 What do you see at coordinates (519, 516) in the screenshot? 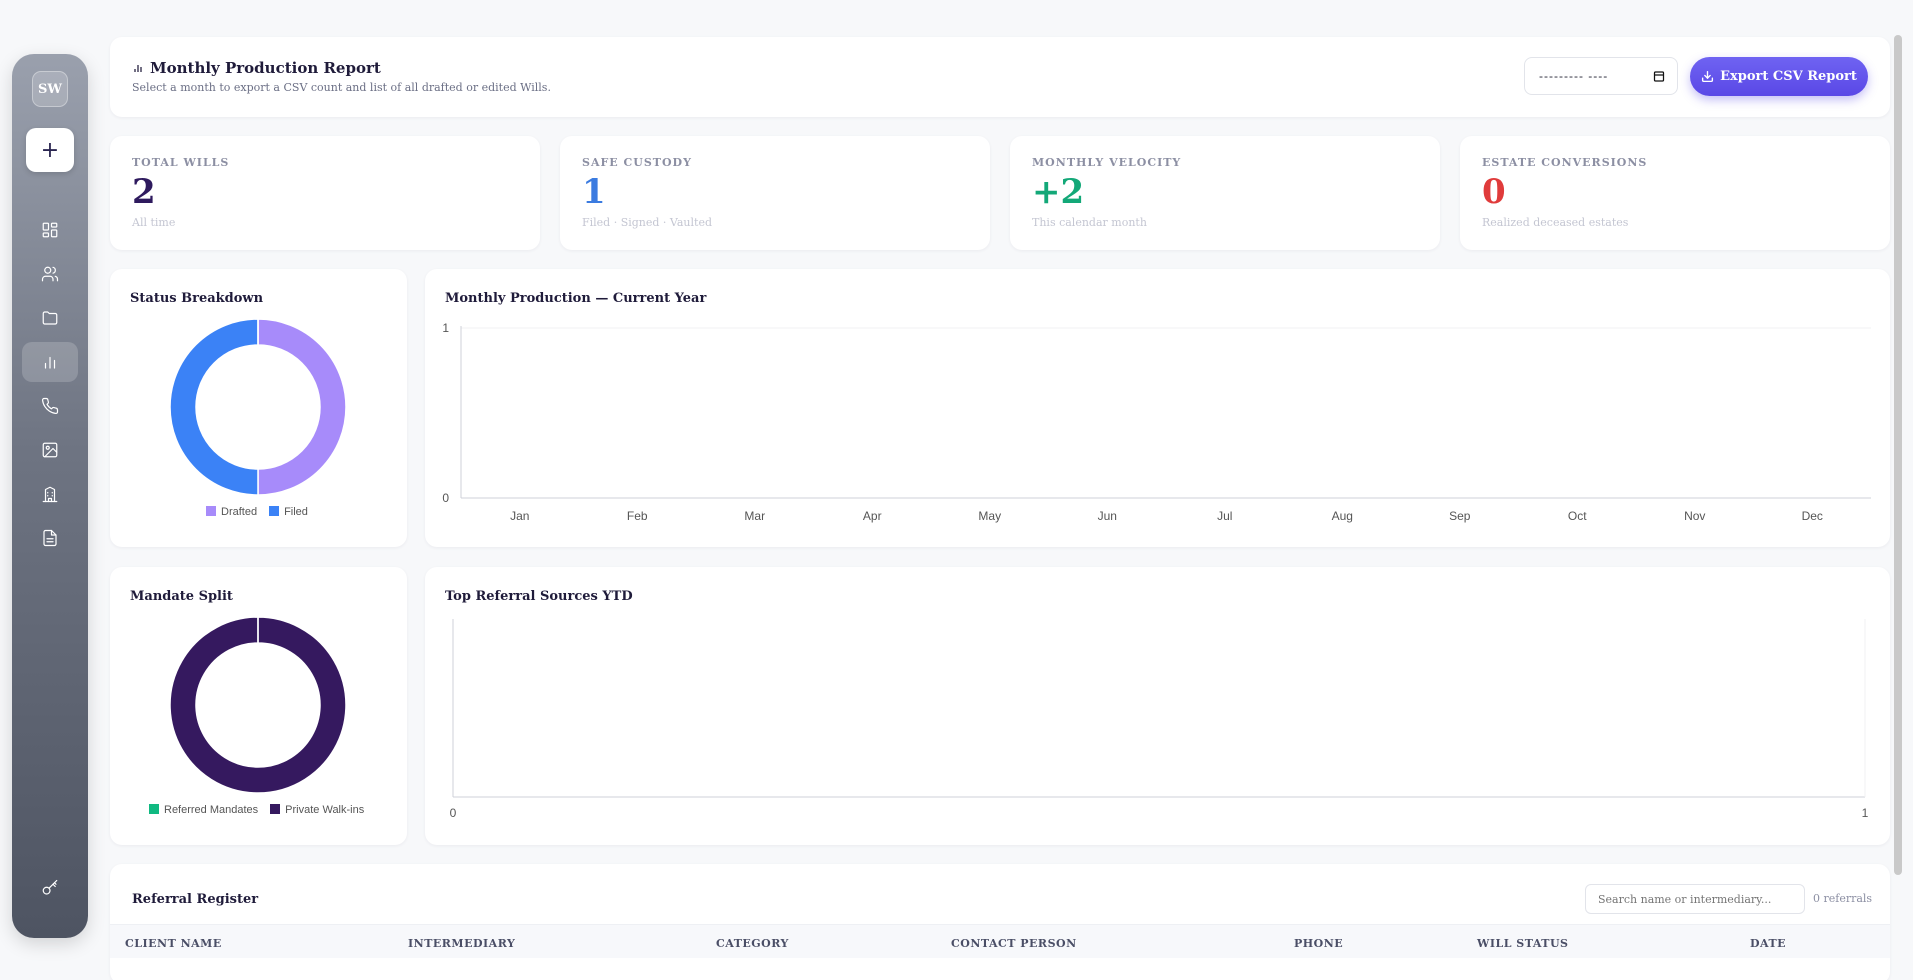
I see `x-tick-label: Jan` at bounding box center [519, 516].